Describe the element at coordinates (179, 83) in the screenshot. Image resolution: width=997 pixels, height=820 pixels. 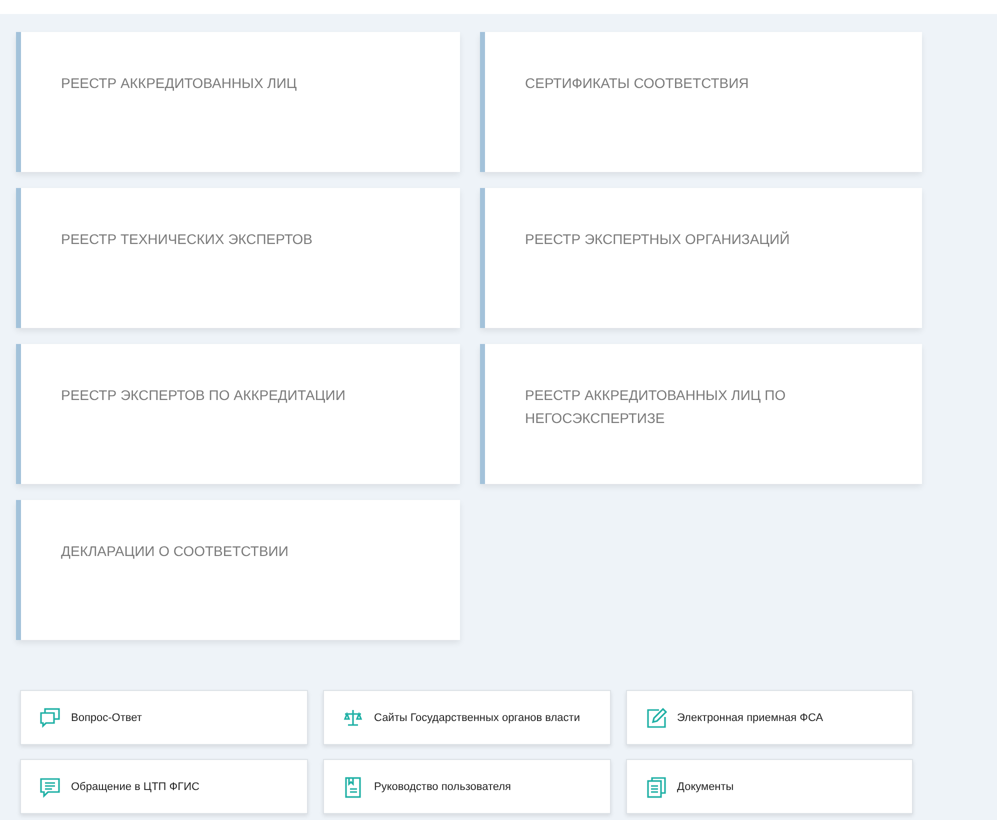
I see `registry-title: РЕЕСТР АККРЕДИТОВАННЫХ ЛИЦ` at that location.